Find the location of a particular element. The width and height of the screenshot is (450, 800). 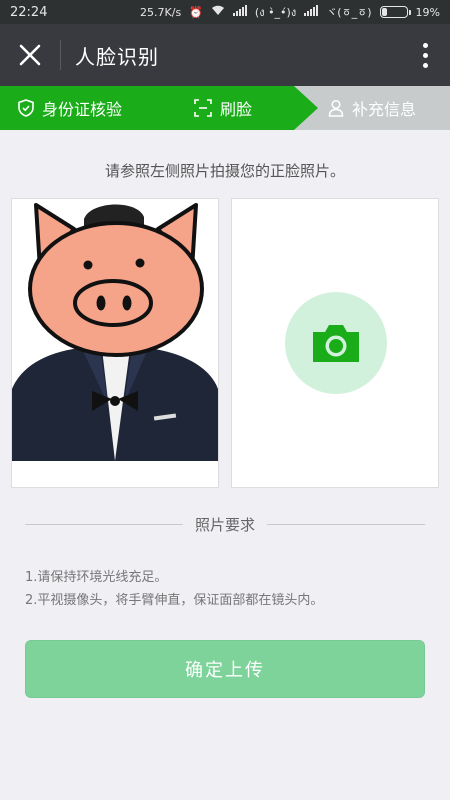

camera-button is located at coordinates (336, 343).